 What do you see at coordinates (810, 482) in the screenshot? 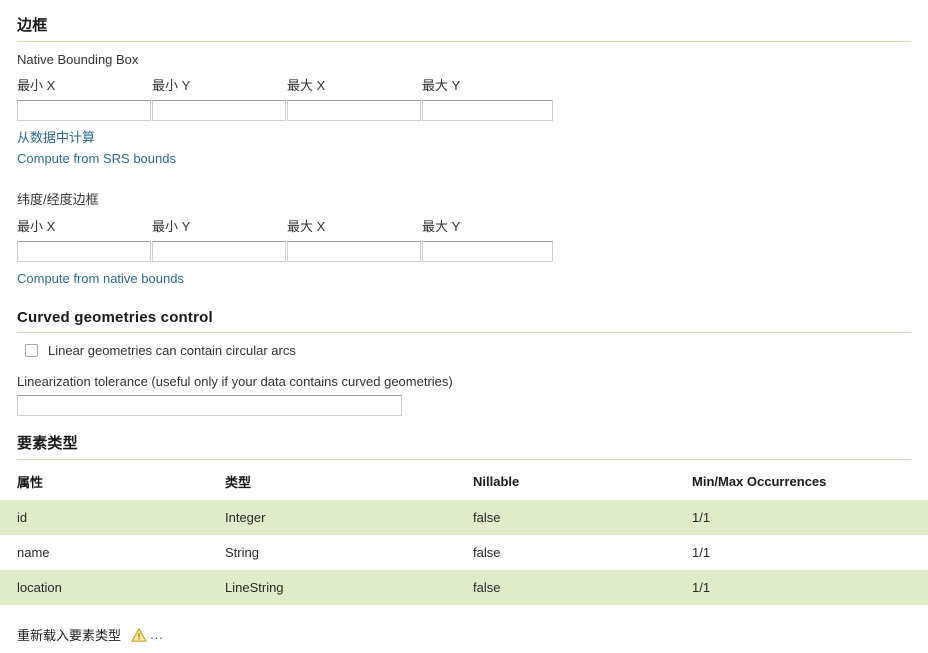
I see `column-header-occurrences: Min/Max Occurrences` at bounding box center [810, 482].